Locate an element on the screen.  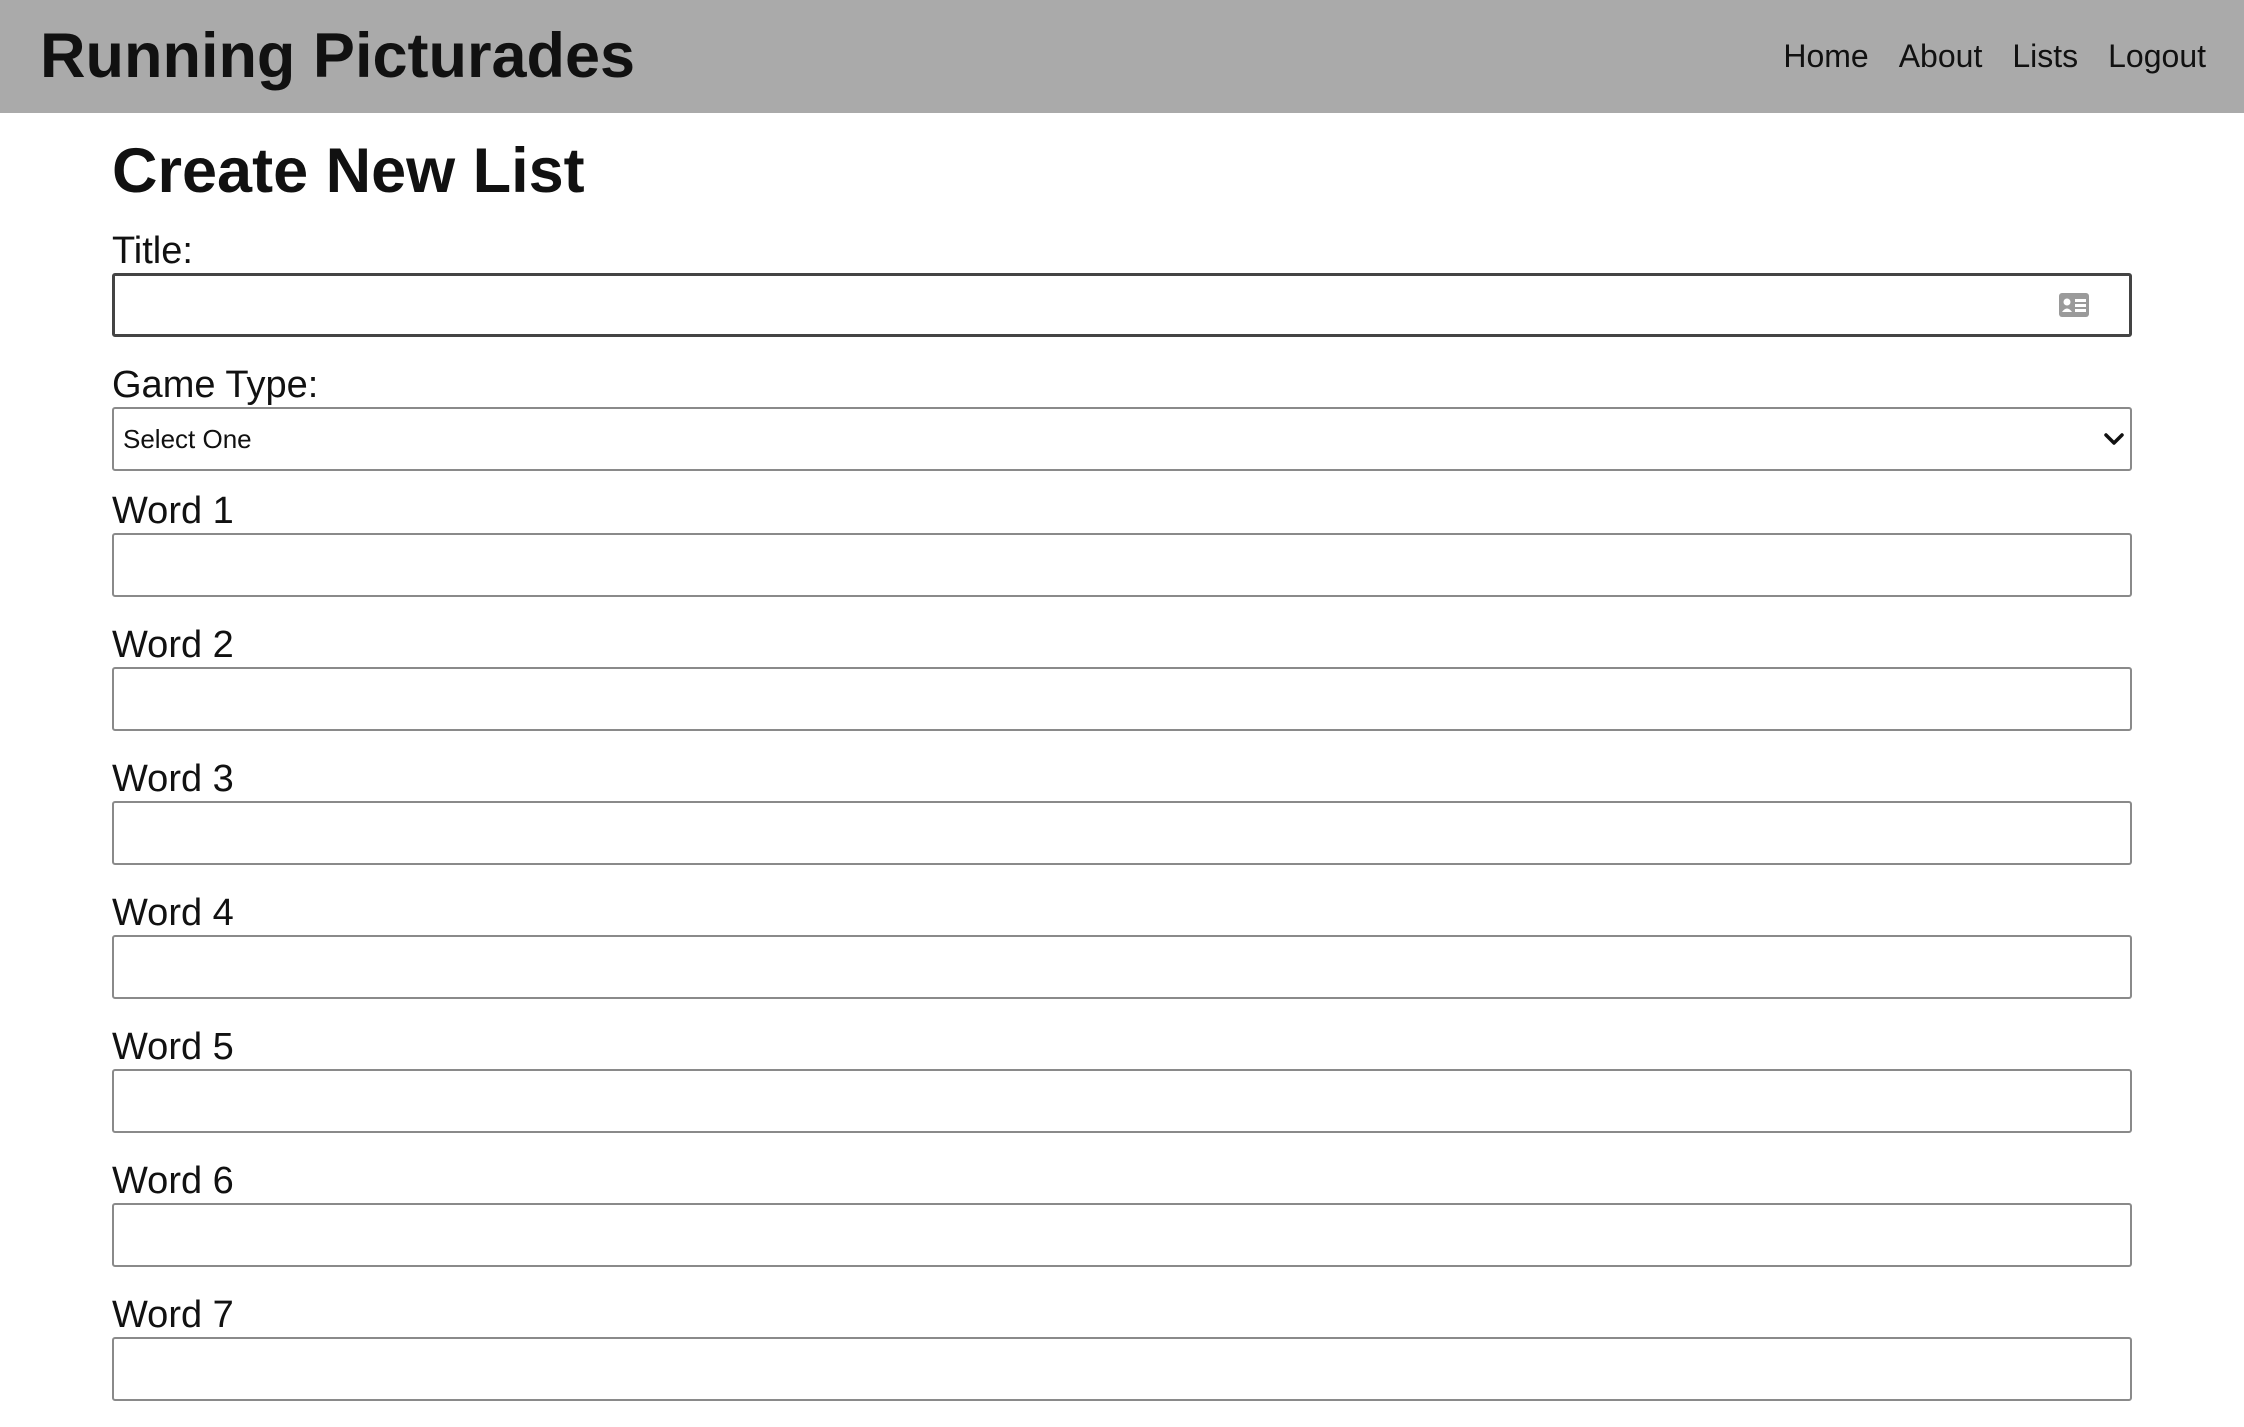
nav-logout-link: Logout is located at coordinates (2157, 56).